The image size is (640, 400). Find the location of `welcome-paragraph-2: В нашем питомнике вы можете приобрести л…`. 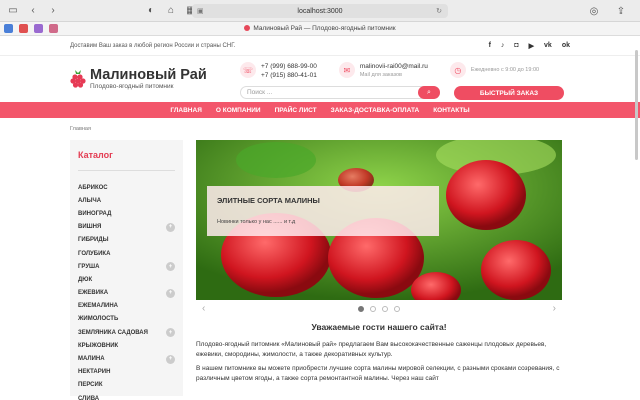

welcome-paragraph-2: В нашем питомнике вы можете приобрести л… is located at coordinates (378, 373).